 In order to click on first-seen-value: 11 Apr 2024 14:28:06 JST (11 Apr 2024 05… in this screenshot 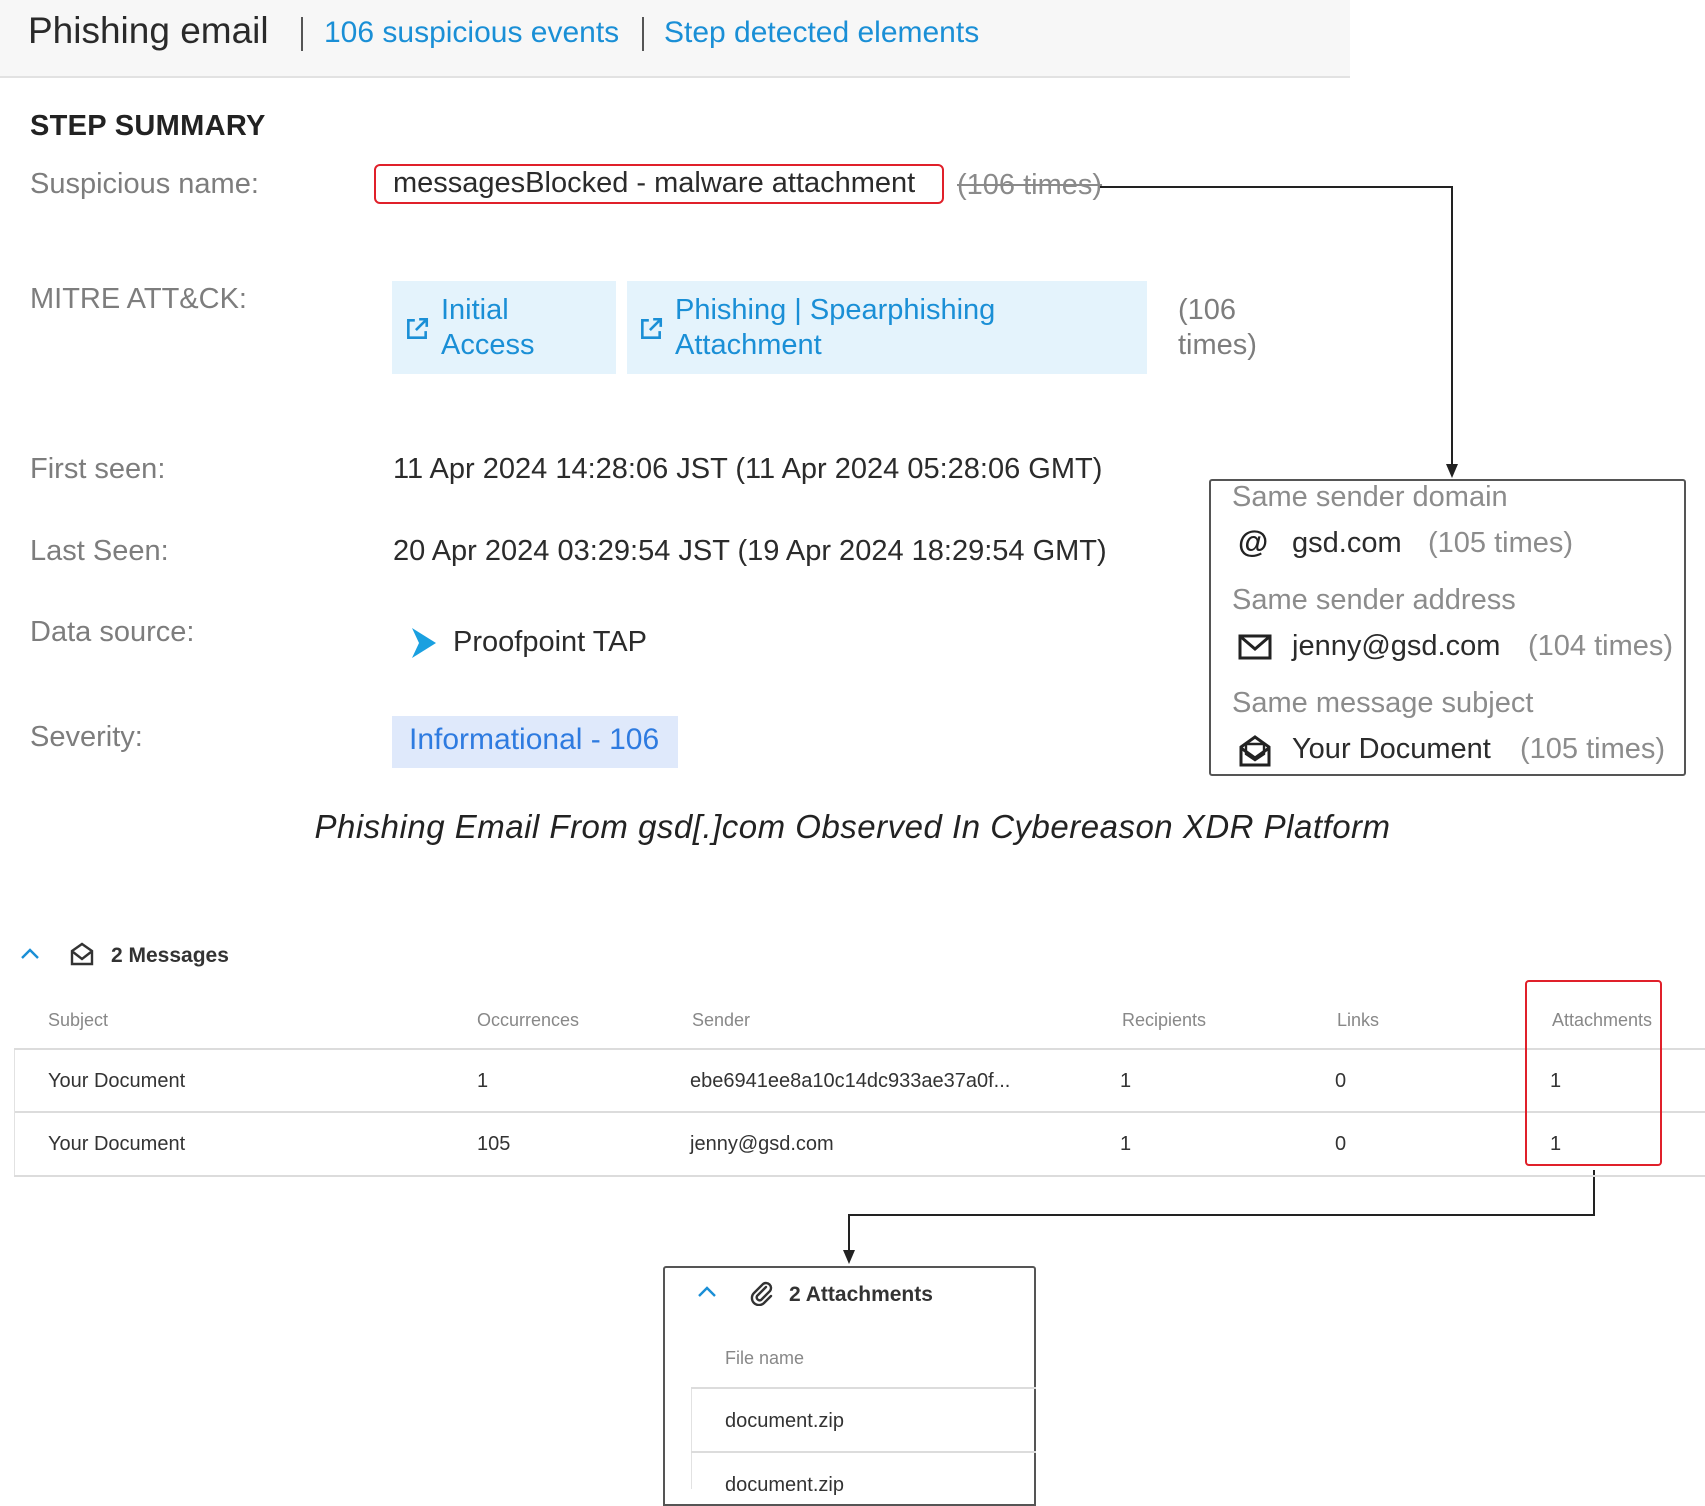, I will do `click(748, 469)`.